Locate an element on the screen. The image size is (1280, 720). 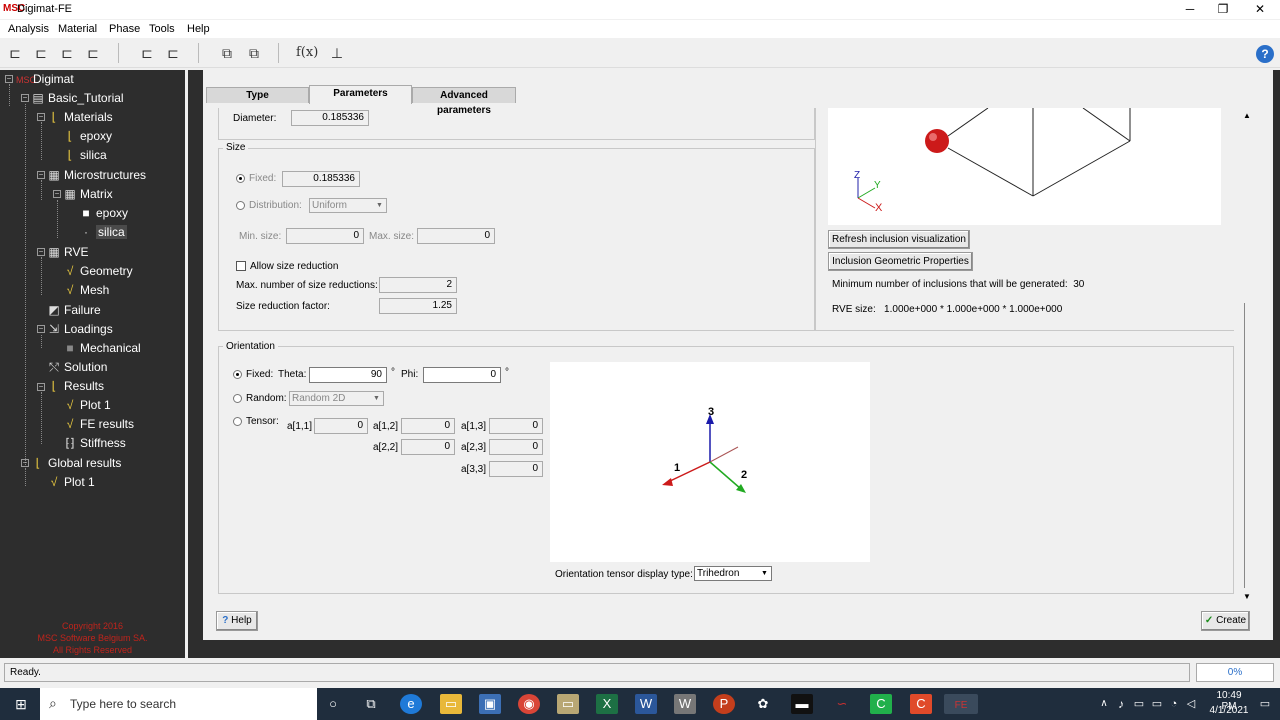
tree-node-fe-results: √ FE results is located at coordinates (98, 424).